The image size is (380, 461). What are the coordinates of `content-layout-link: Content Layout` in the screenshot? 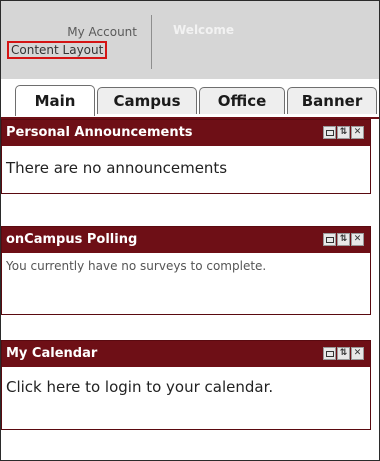 It's located at (57, 50).